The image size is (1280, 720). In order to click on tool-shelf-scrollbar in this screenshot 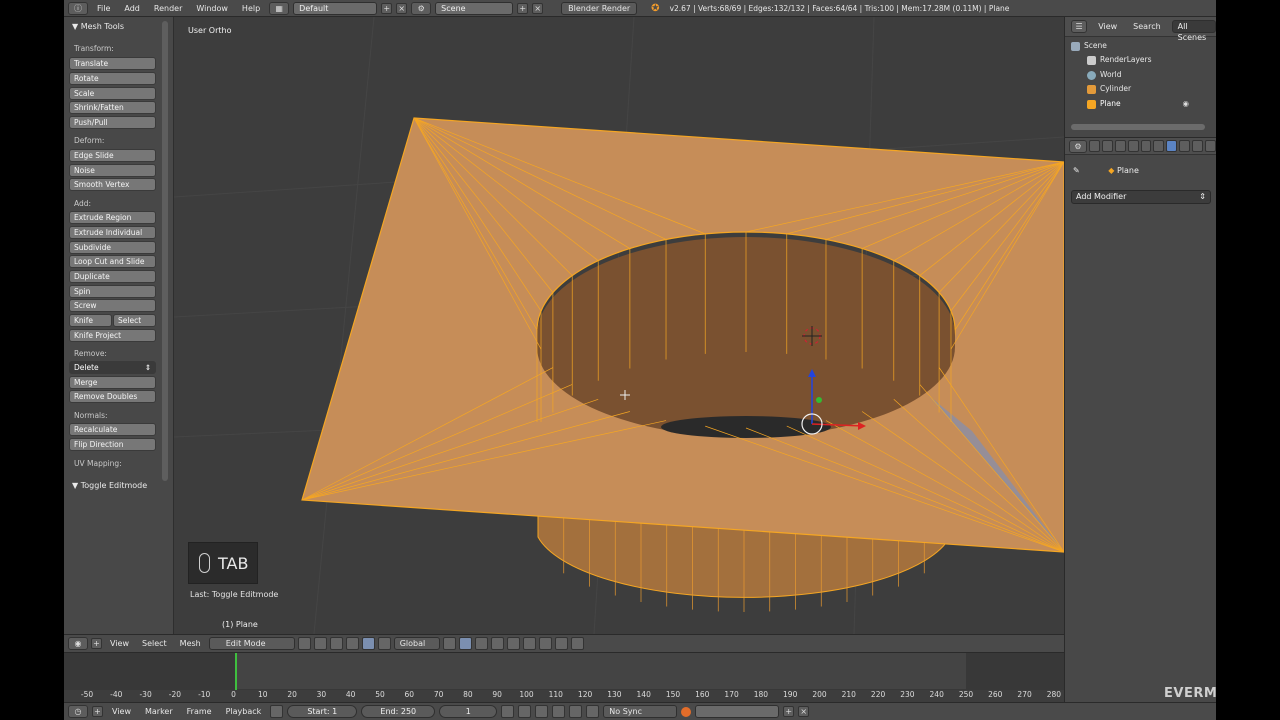, I will do `click(165, 251)`.